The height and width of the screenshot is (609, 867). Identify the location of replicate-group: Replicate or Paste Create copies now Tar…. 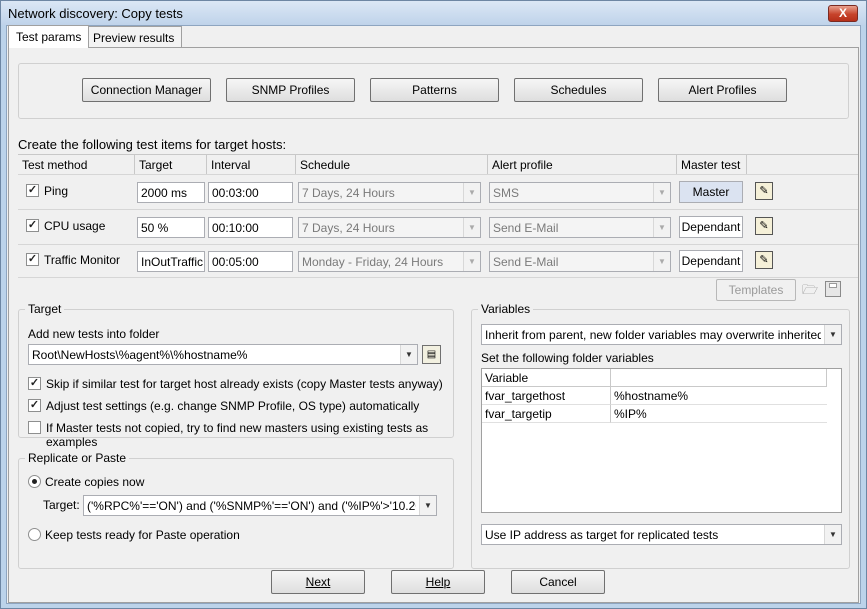
(236, 510).